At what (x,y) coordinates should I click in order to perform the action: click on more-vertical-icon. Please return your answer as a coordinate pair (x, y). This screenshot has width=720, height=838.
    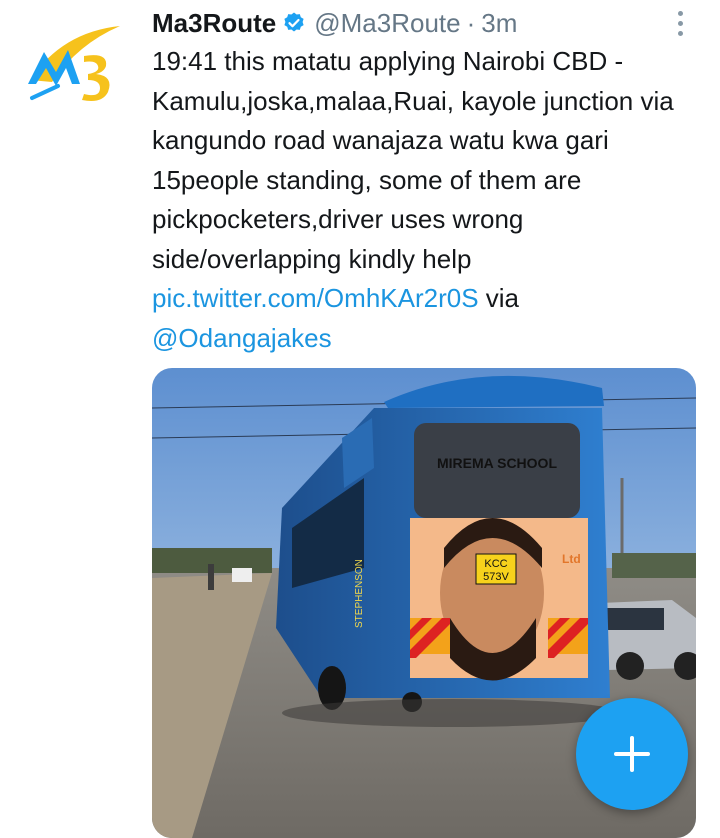
    Looking at the image, I should click on (680, 23).